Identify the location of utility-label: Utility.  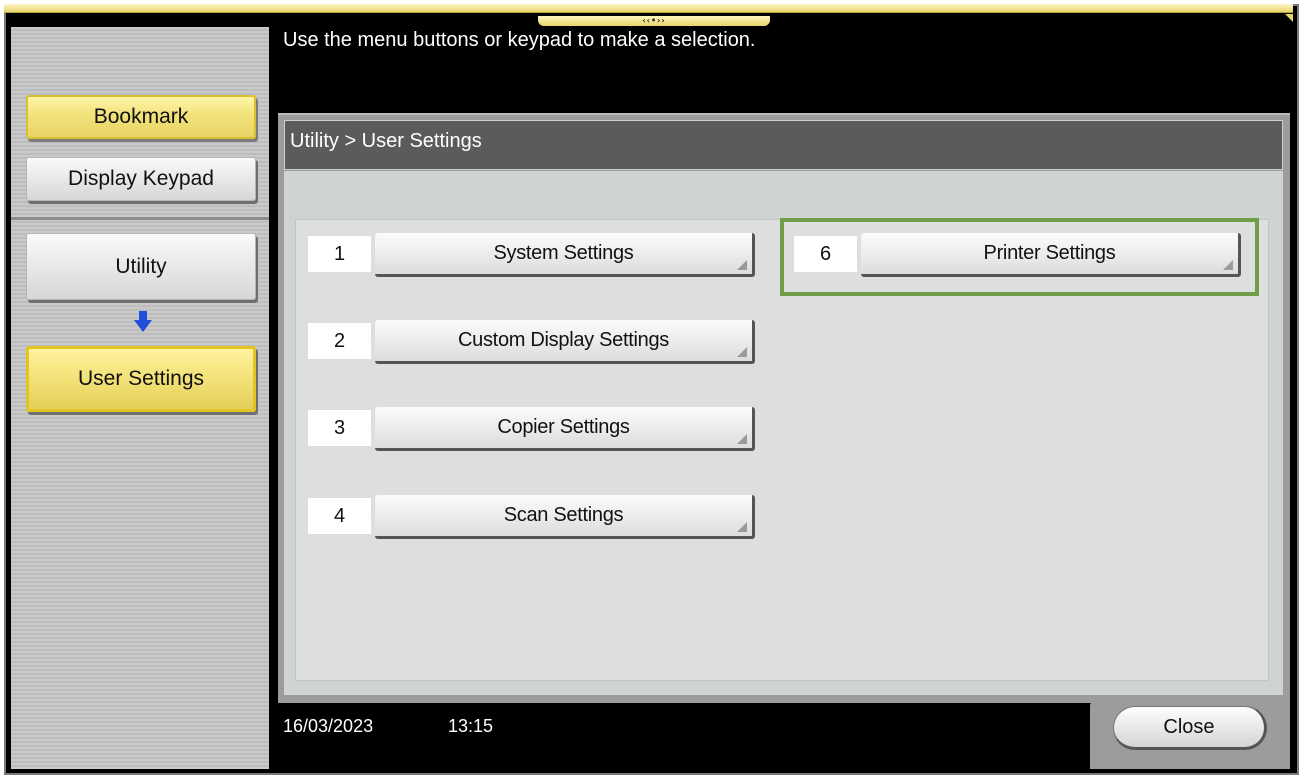
(141, 266).